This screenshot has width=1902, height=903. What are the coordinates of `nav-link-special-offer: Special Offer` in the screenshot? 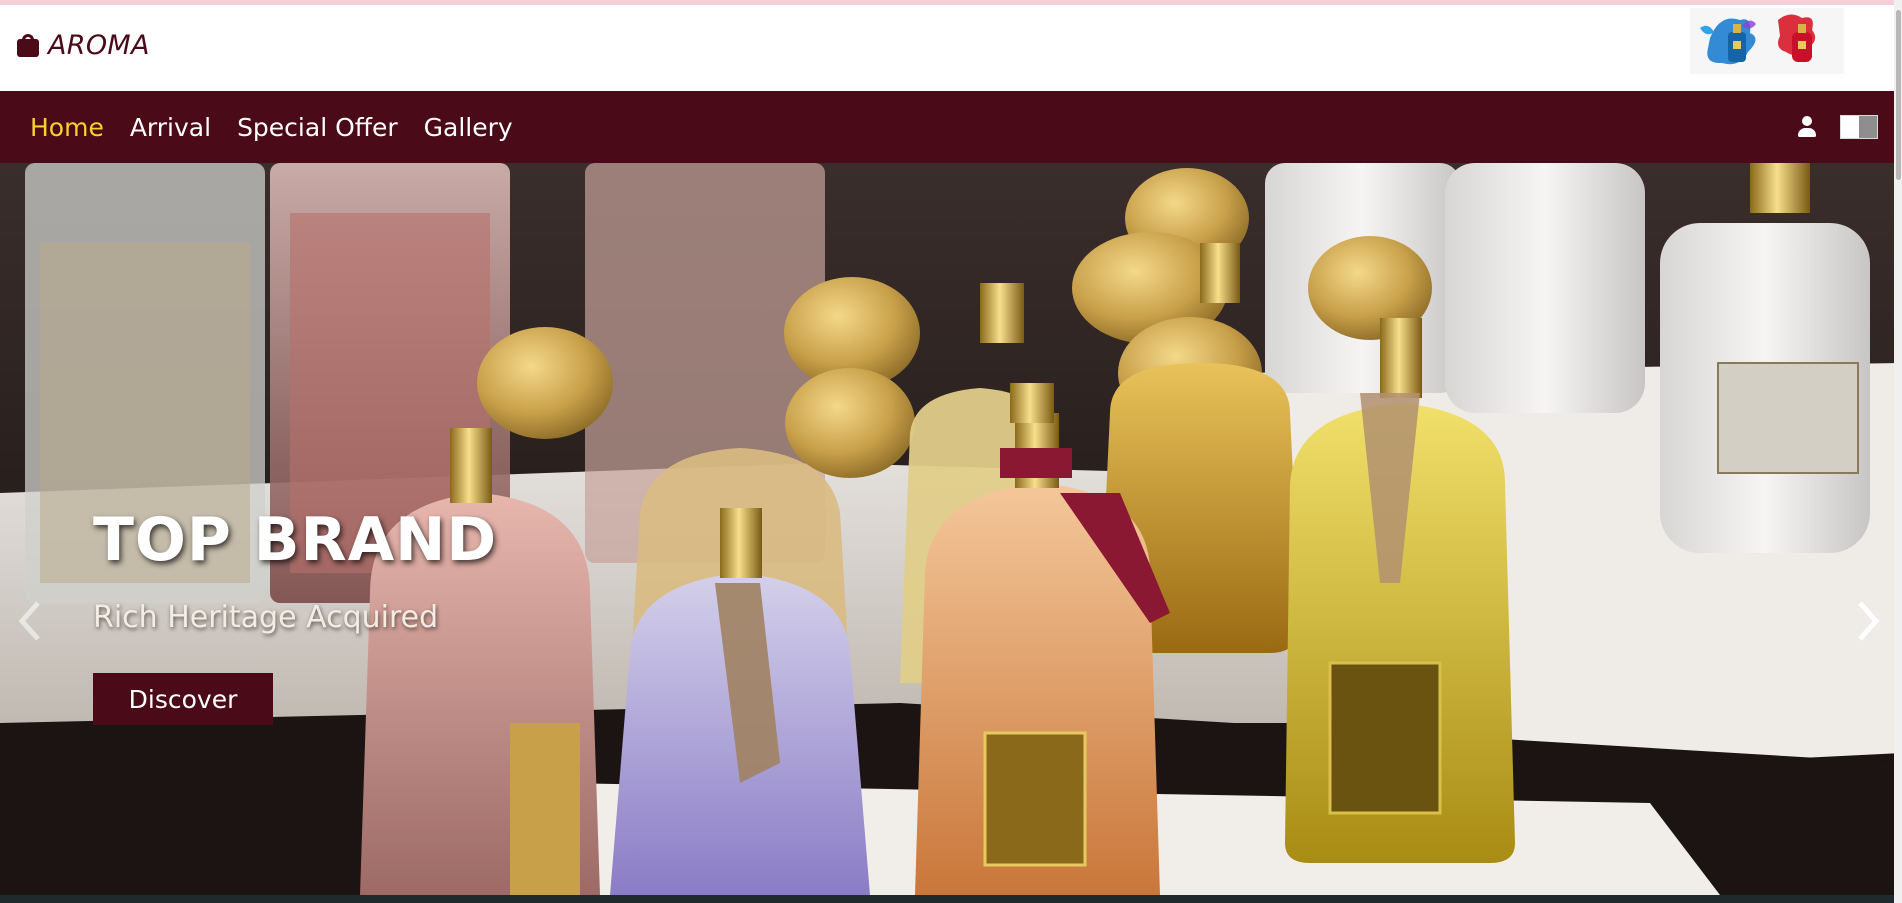 It's located at (317, 127).